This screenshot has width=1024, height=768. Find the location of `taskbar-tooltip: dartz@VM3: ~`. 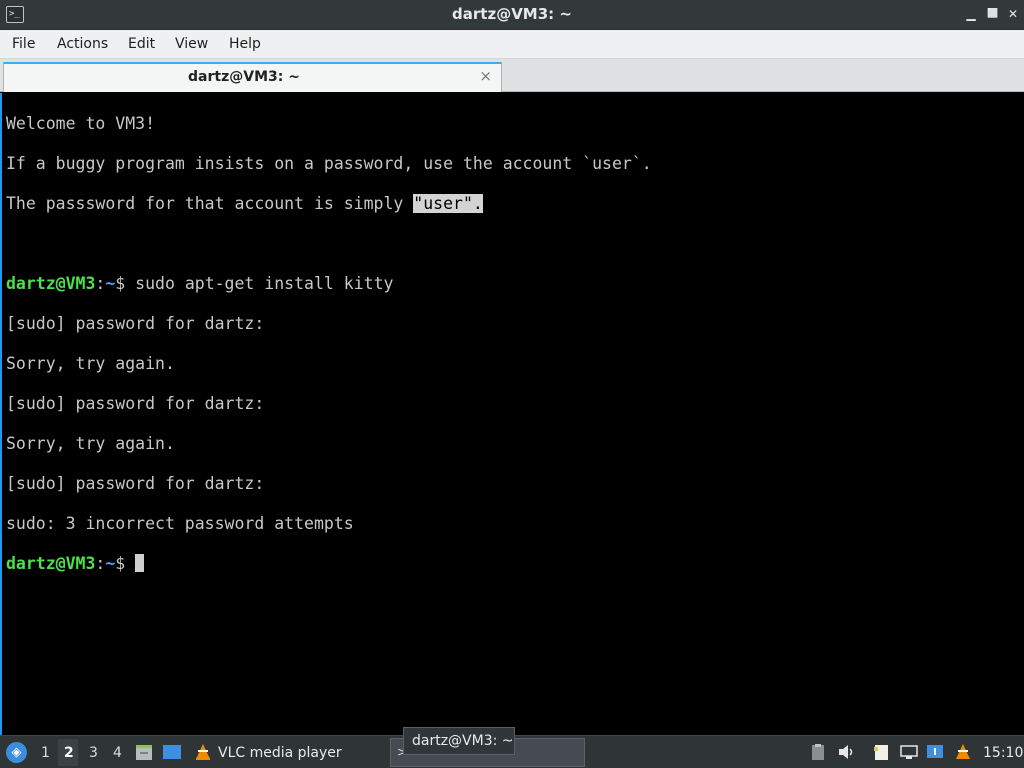

taskbar-tooltip: dartz@VM3: ~ is located at coordinates (459, 741).